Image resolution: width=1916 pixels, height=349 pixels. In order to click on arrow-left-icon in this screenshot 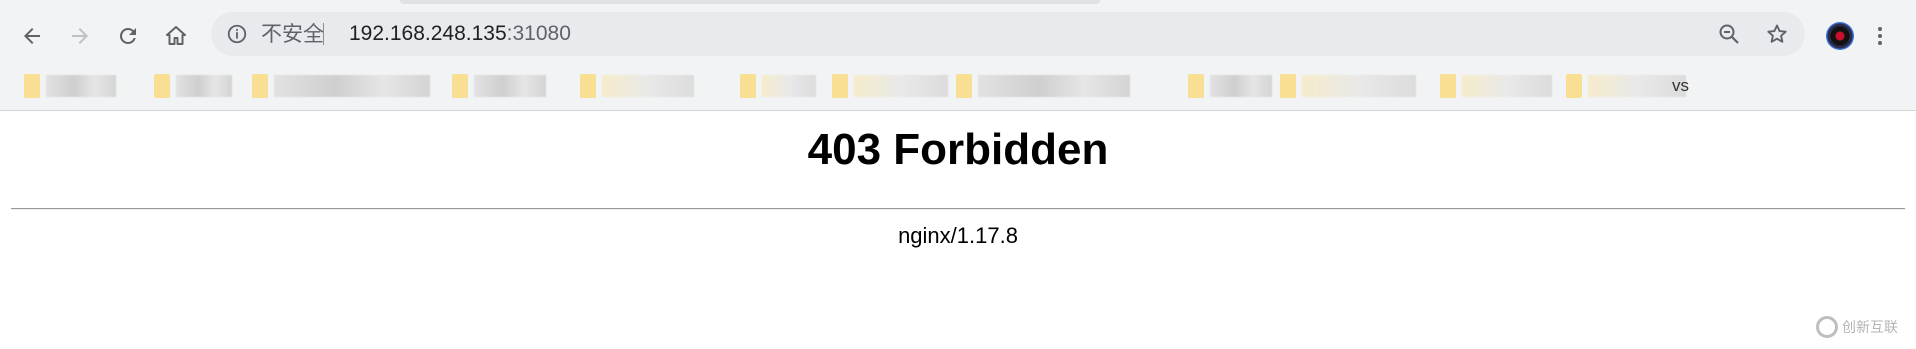, I will do `click(32, 36)`.